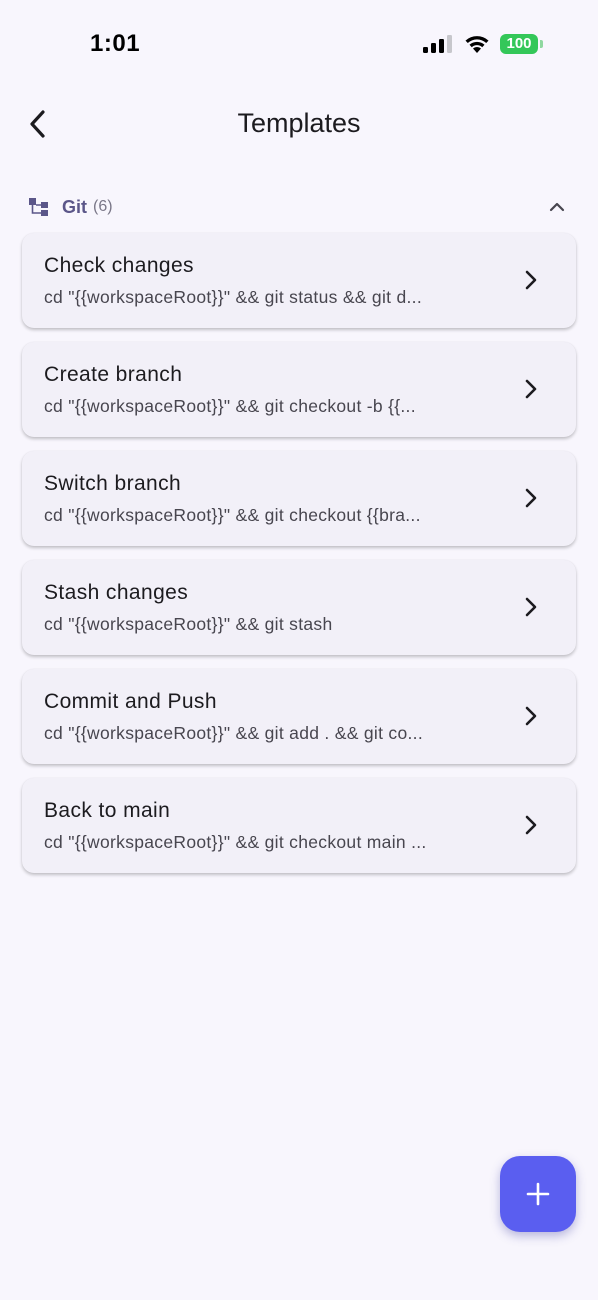 Image resolution: width=598 pixels, height=1300 pixels. I want to click on status-bar: 1:01 100, so click(299, 44).